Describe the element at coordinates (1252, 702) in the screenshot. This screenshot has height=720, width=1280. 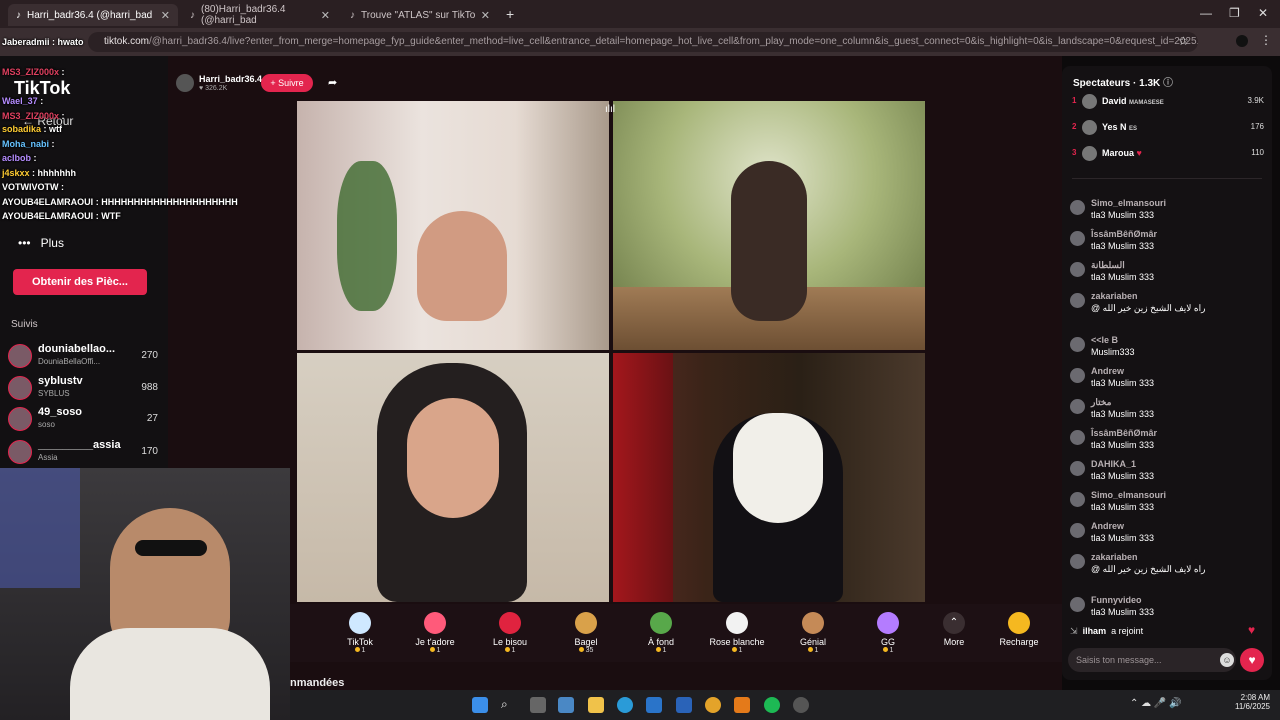
I see `clock: 2:08 AM 11/6/2025` at that location.